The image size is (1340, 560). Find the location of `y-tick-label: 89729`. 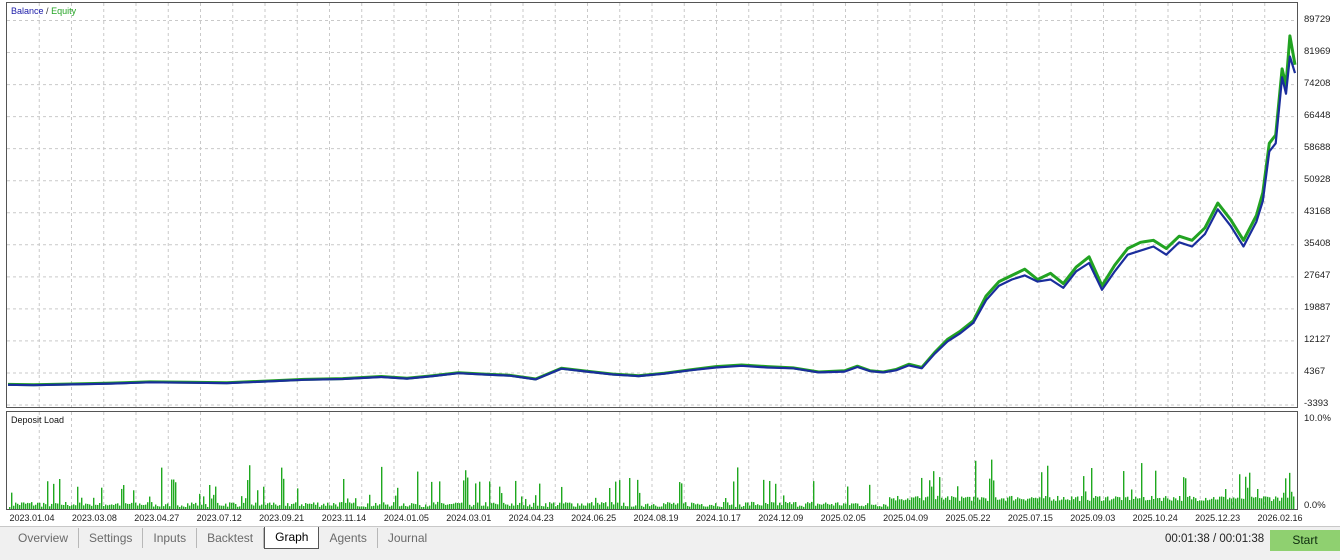

y-tick-label: 89729 is located at coordinates (1317, 19).